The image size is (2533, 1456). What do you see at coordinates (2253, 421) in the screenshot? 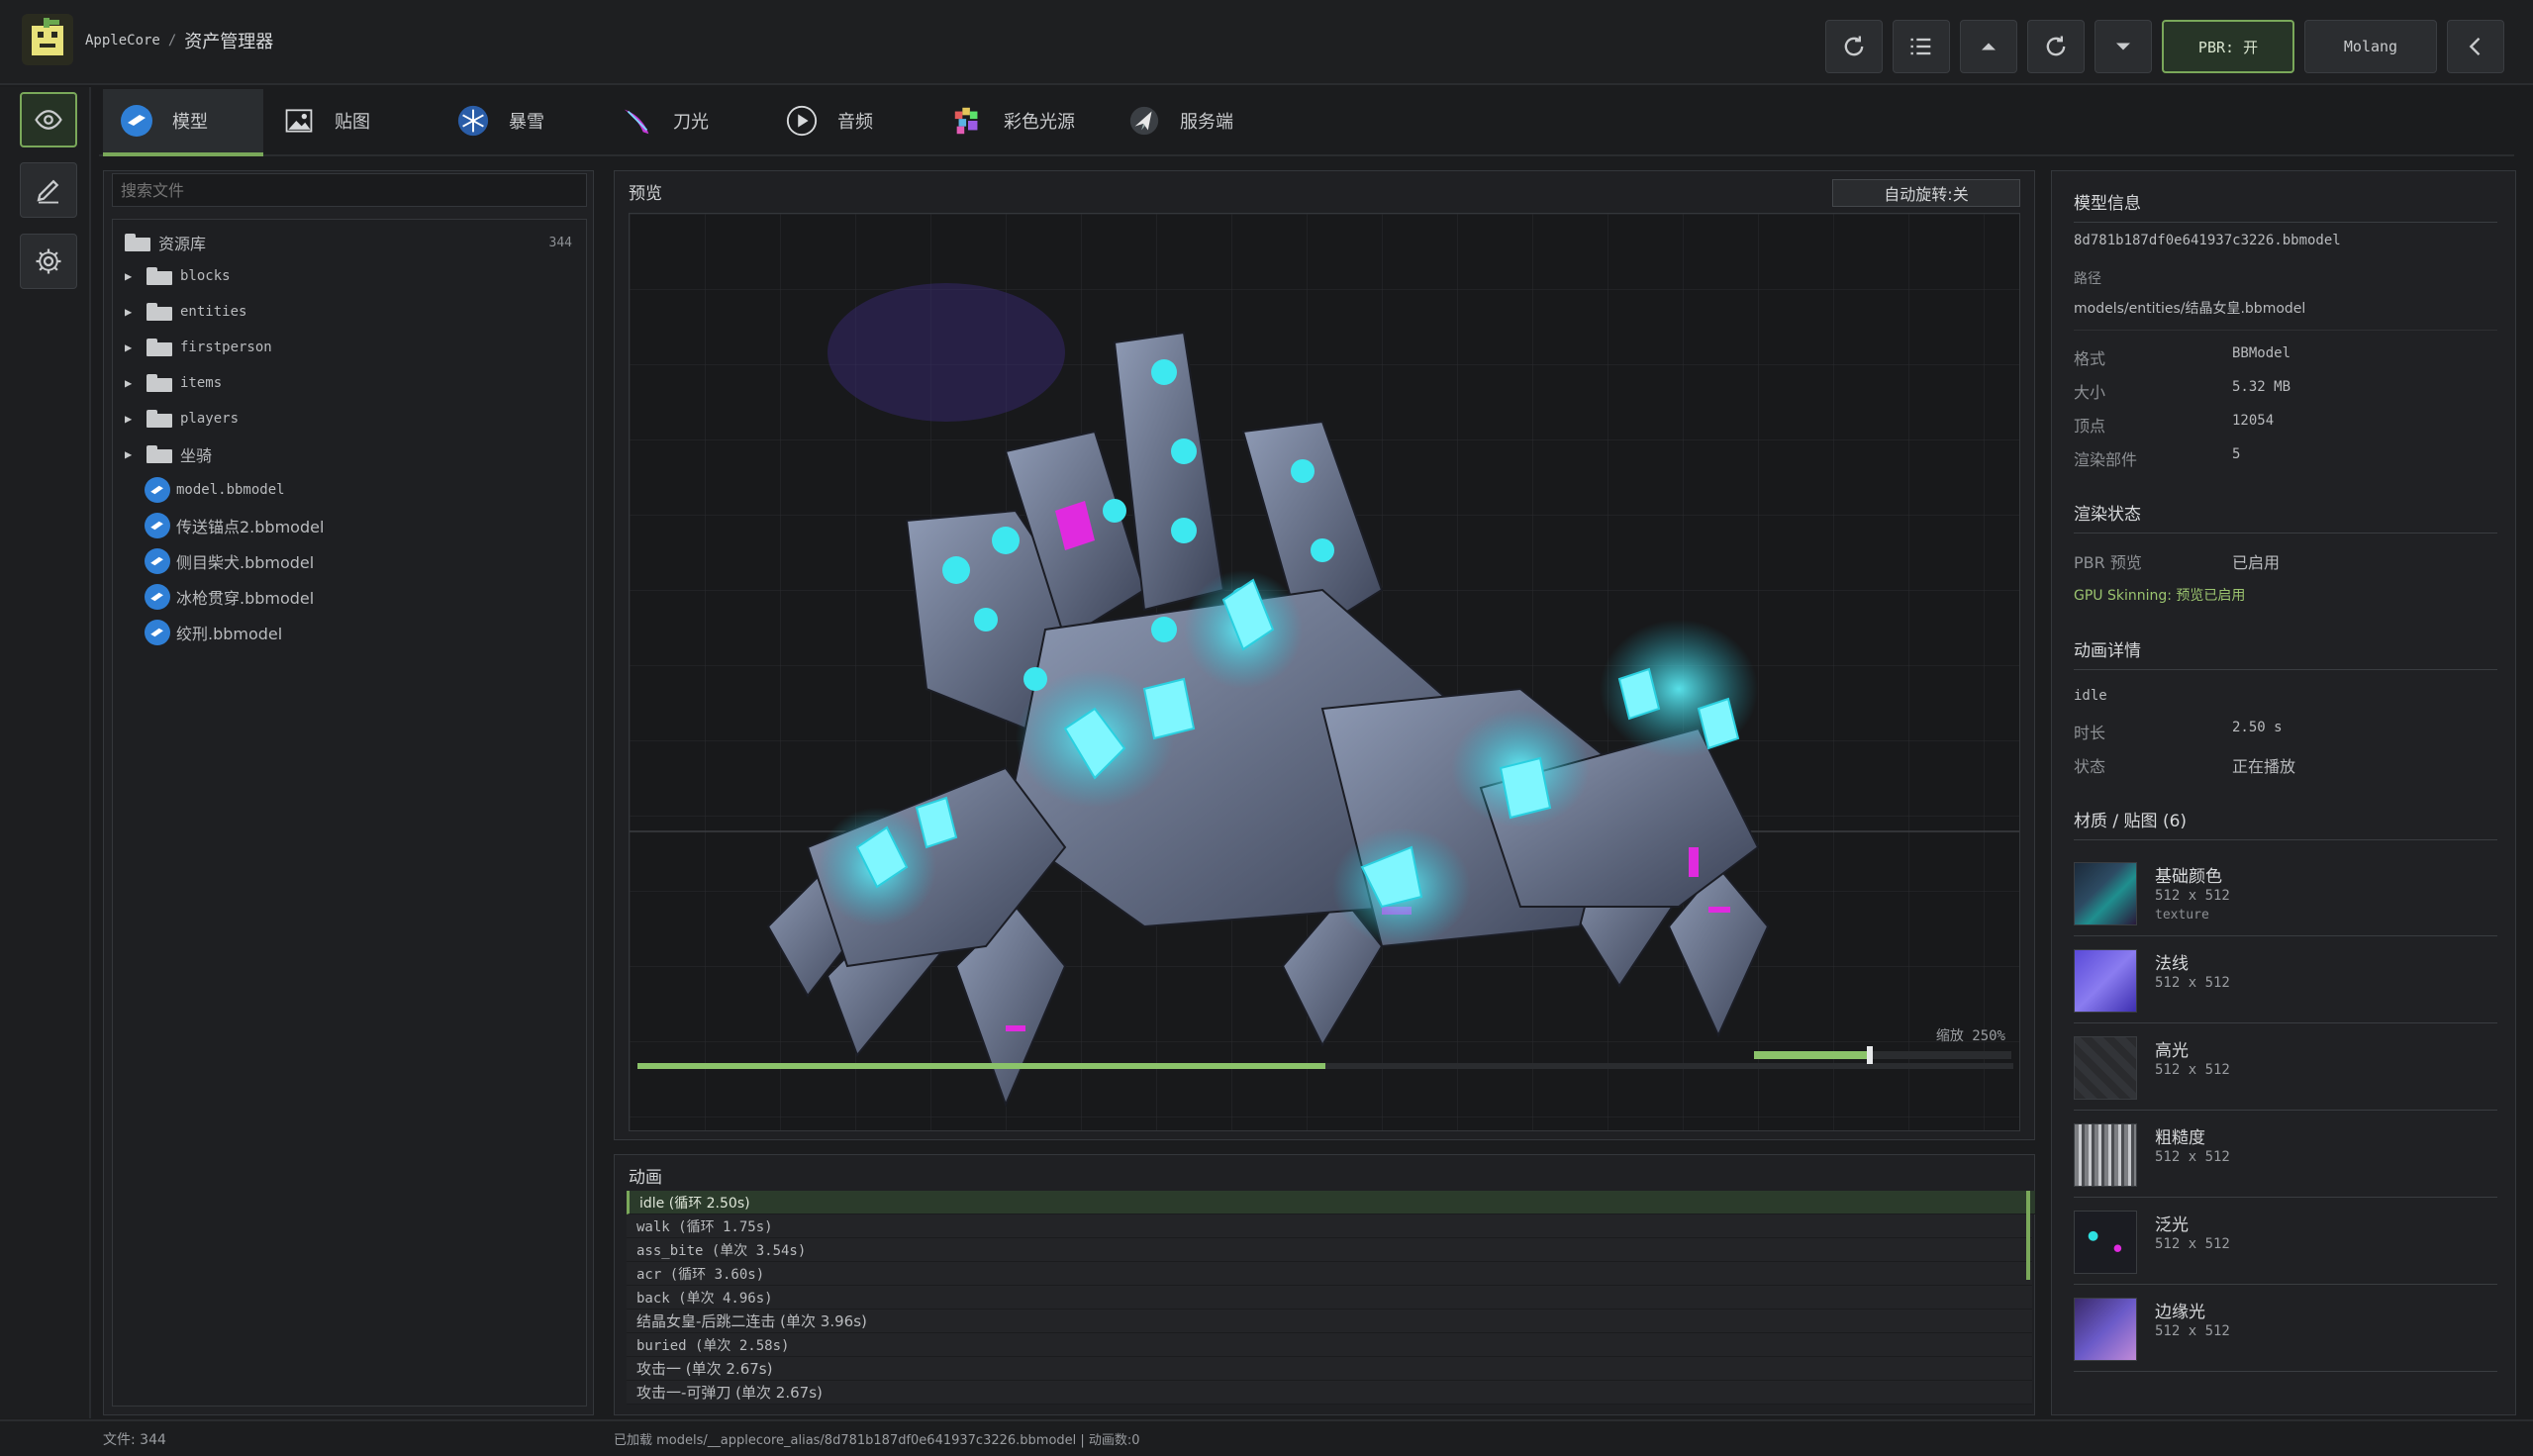
I see `prop-value: 12054` at bounding box center [2253, 421].